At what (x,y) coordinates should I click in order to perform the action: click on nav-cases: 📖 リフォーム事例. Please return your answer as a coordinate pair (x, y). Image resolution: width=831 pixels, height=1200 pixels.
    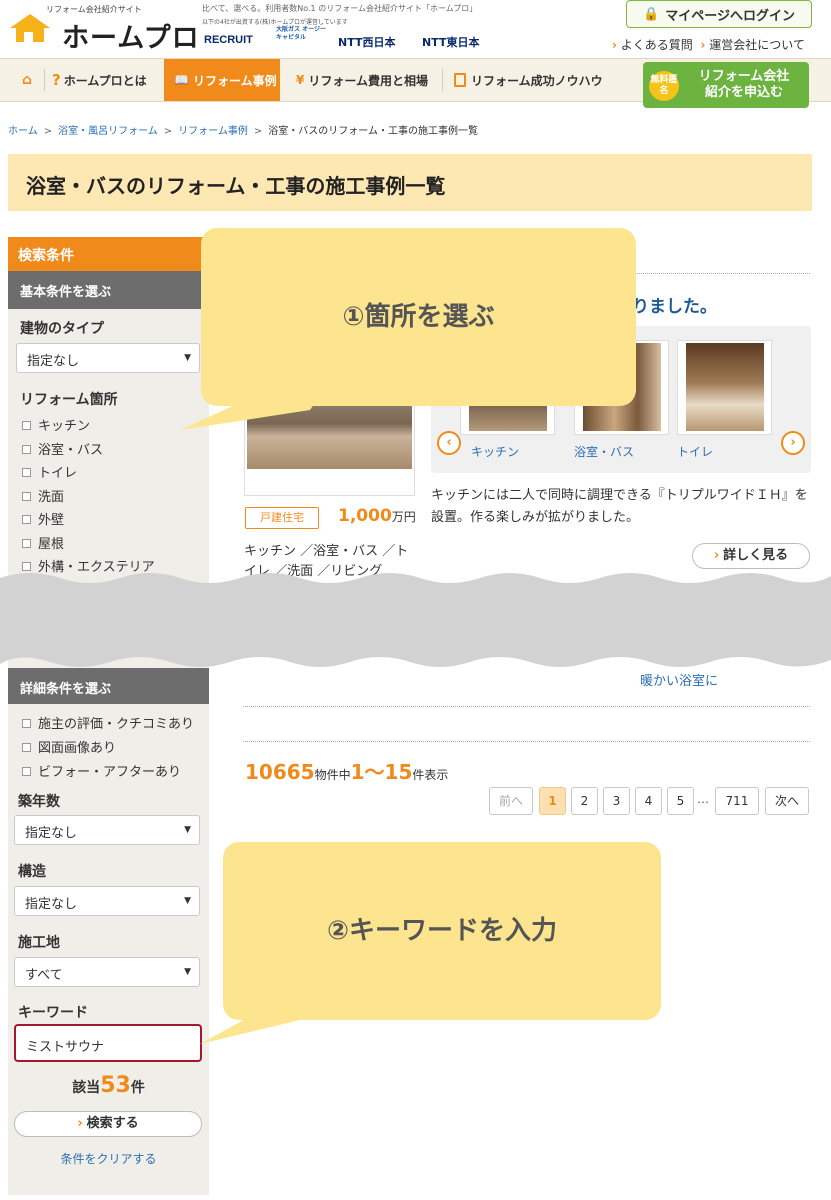
    Looking at the image, I should click on (222, 80).